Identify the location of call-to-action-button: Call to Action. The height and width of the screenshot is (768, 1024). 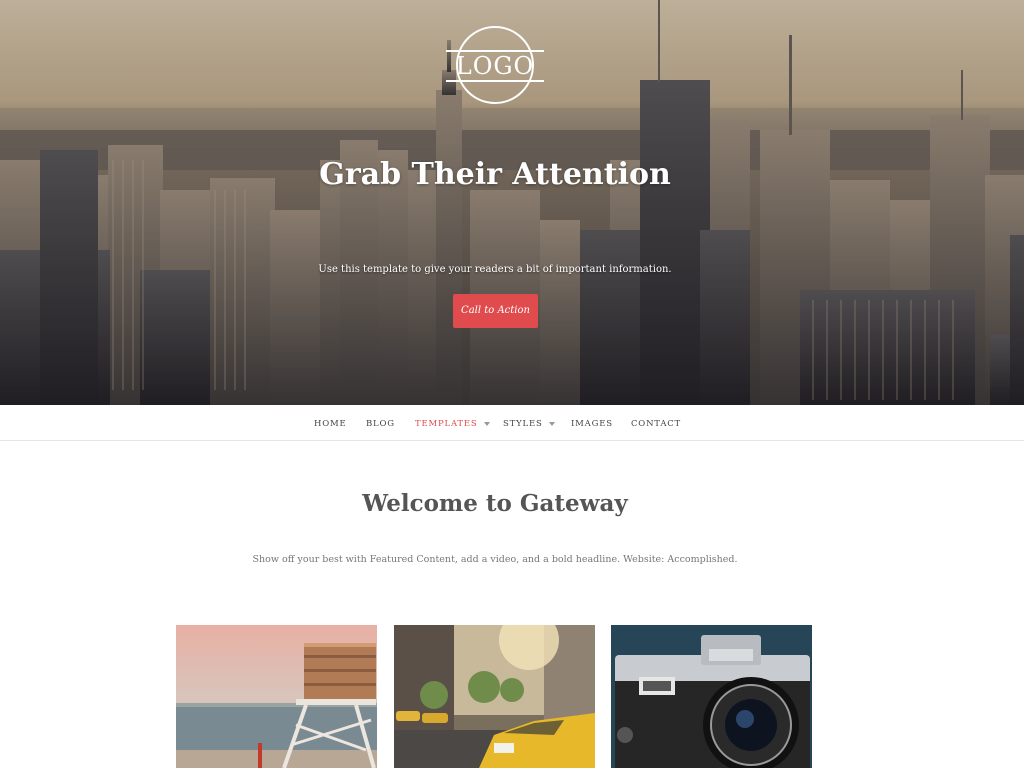
(495, 311).